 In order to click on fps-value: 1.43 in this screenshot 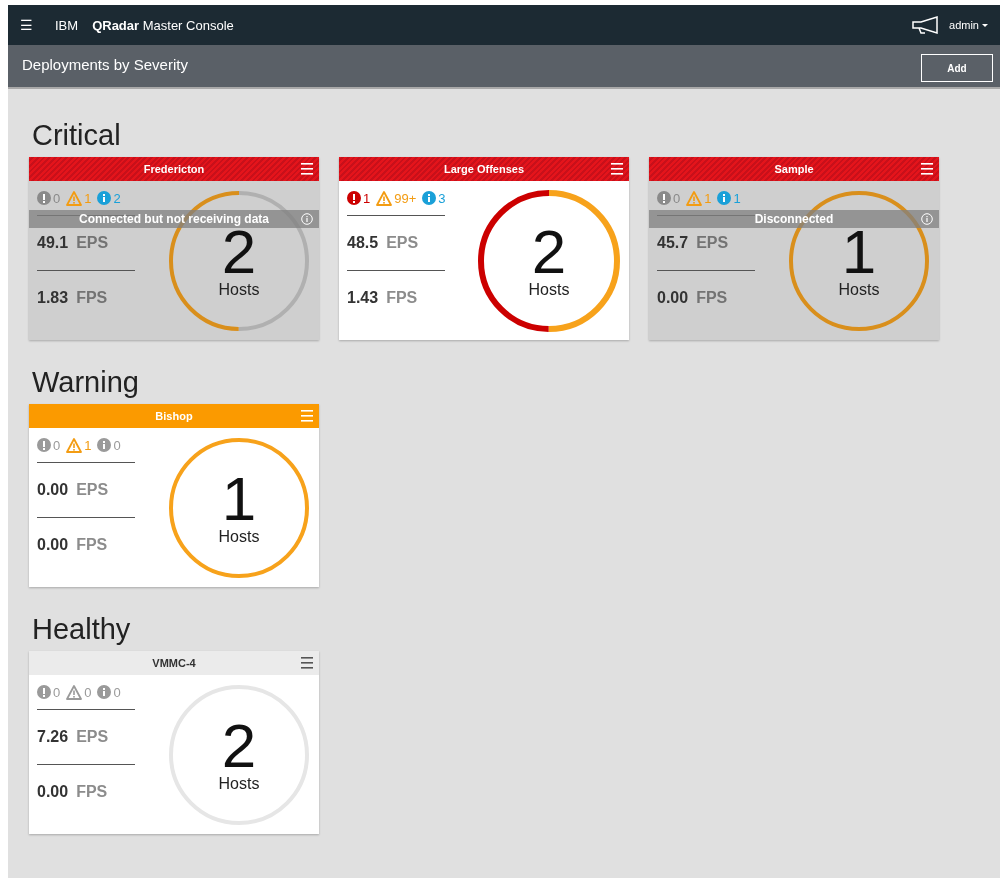, I will do `click(363, 298)`.